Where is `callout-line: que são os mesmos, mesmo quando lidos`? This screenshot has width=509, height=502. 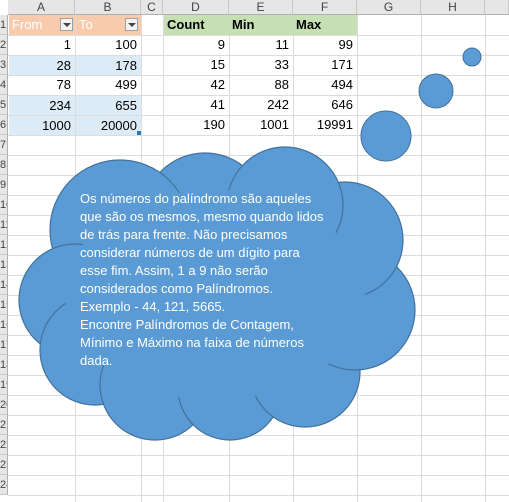
callout-line: que são os mesmos, mesmo quando lidos is located at coordinates (202, 216).